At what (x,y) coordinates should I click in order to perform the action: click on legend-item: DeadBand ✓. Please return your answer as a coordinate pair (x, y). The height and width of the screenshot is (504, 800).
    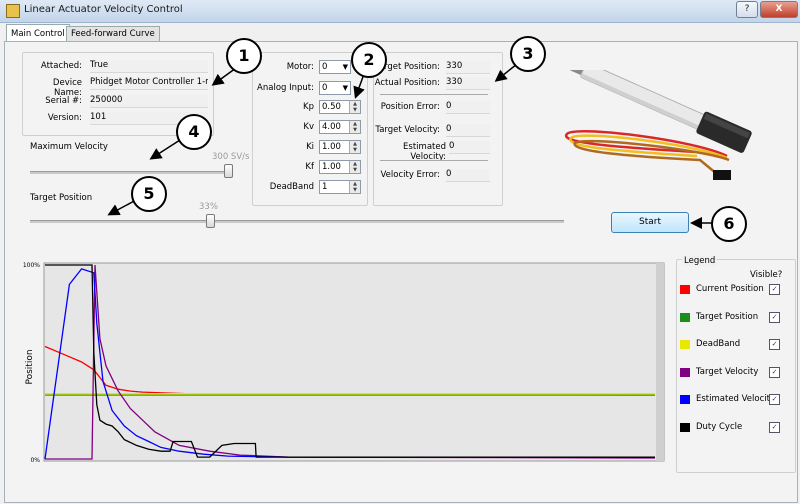
    Looking at the image, I should click on (735, 345).